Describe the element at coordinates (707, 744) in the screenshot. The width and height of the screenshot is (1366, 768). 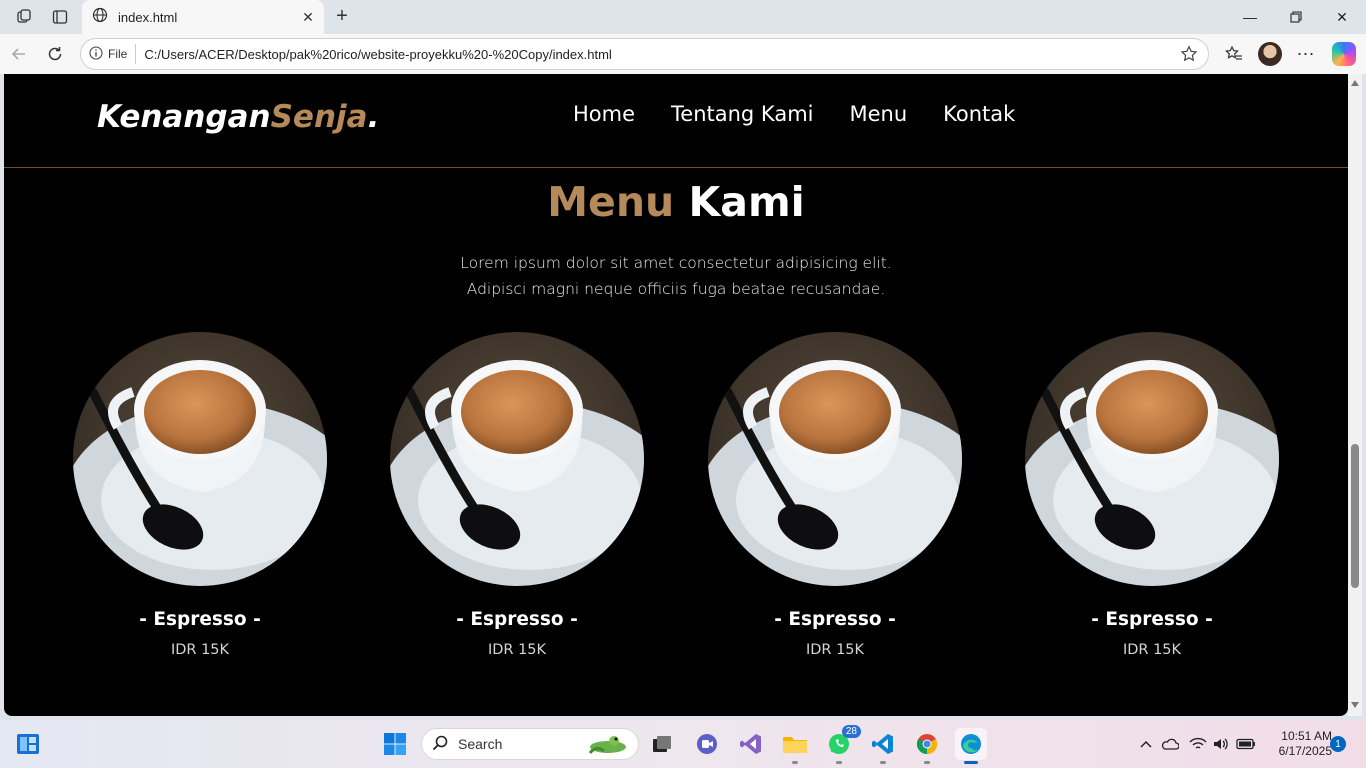
I see `teams-chat-icon` at that location.